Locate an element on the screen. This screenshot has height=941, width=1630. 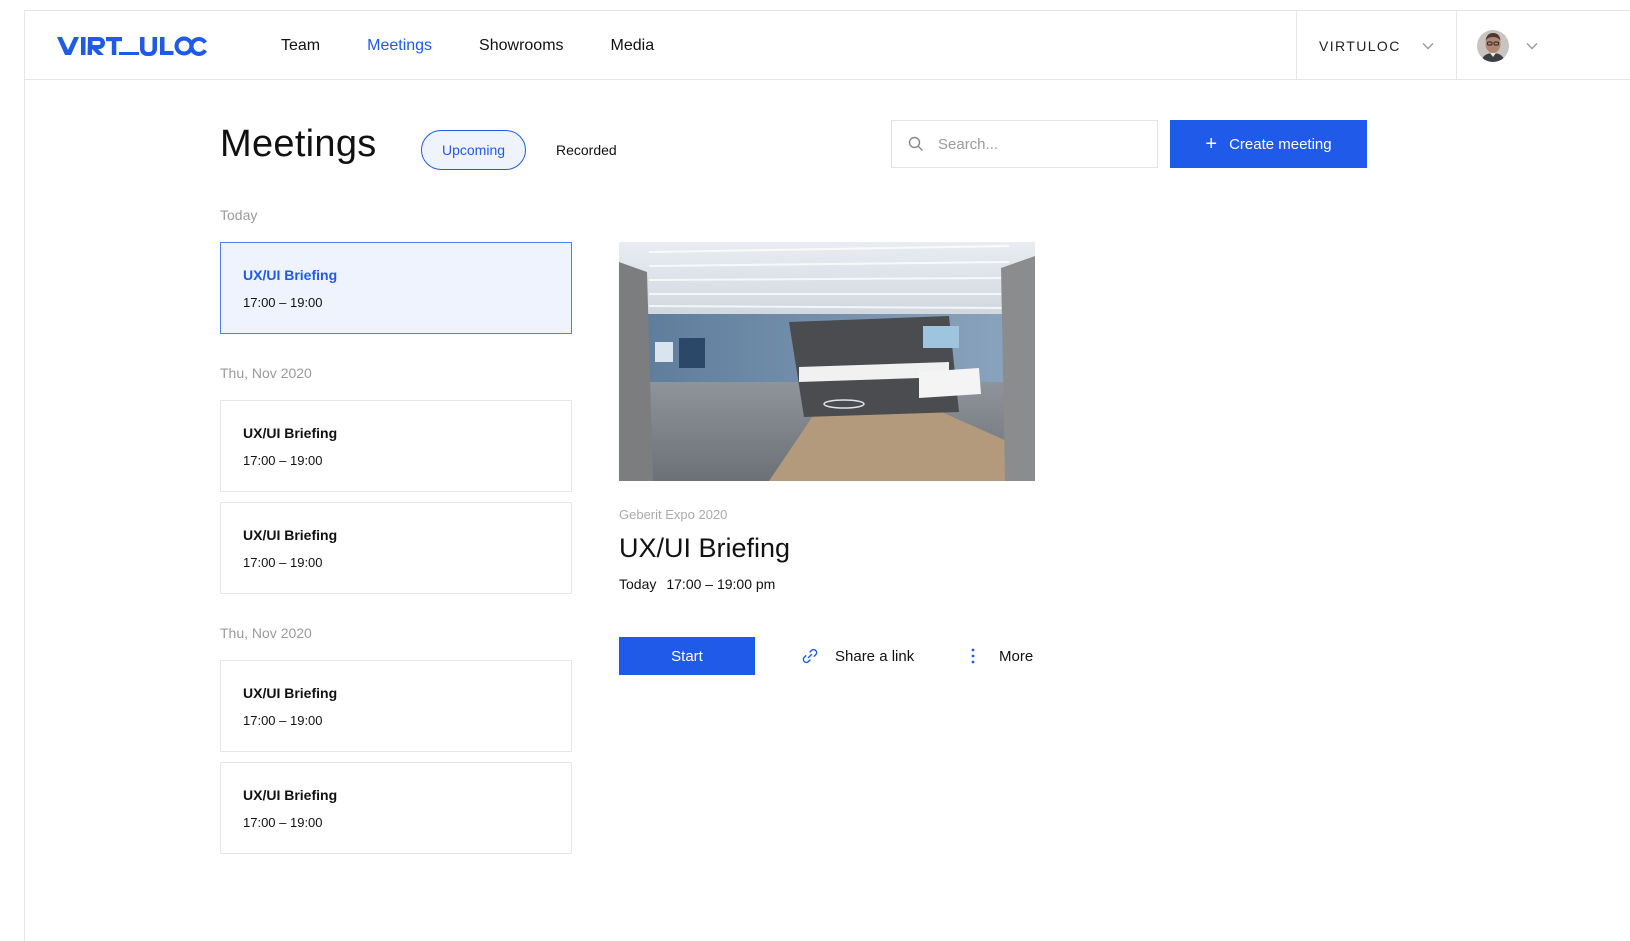
avatar is located at coordinates (1493, 45).